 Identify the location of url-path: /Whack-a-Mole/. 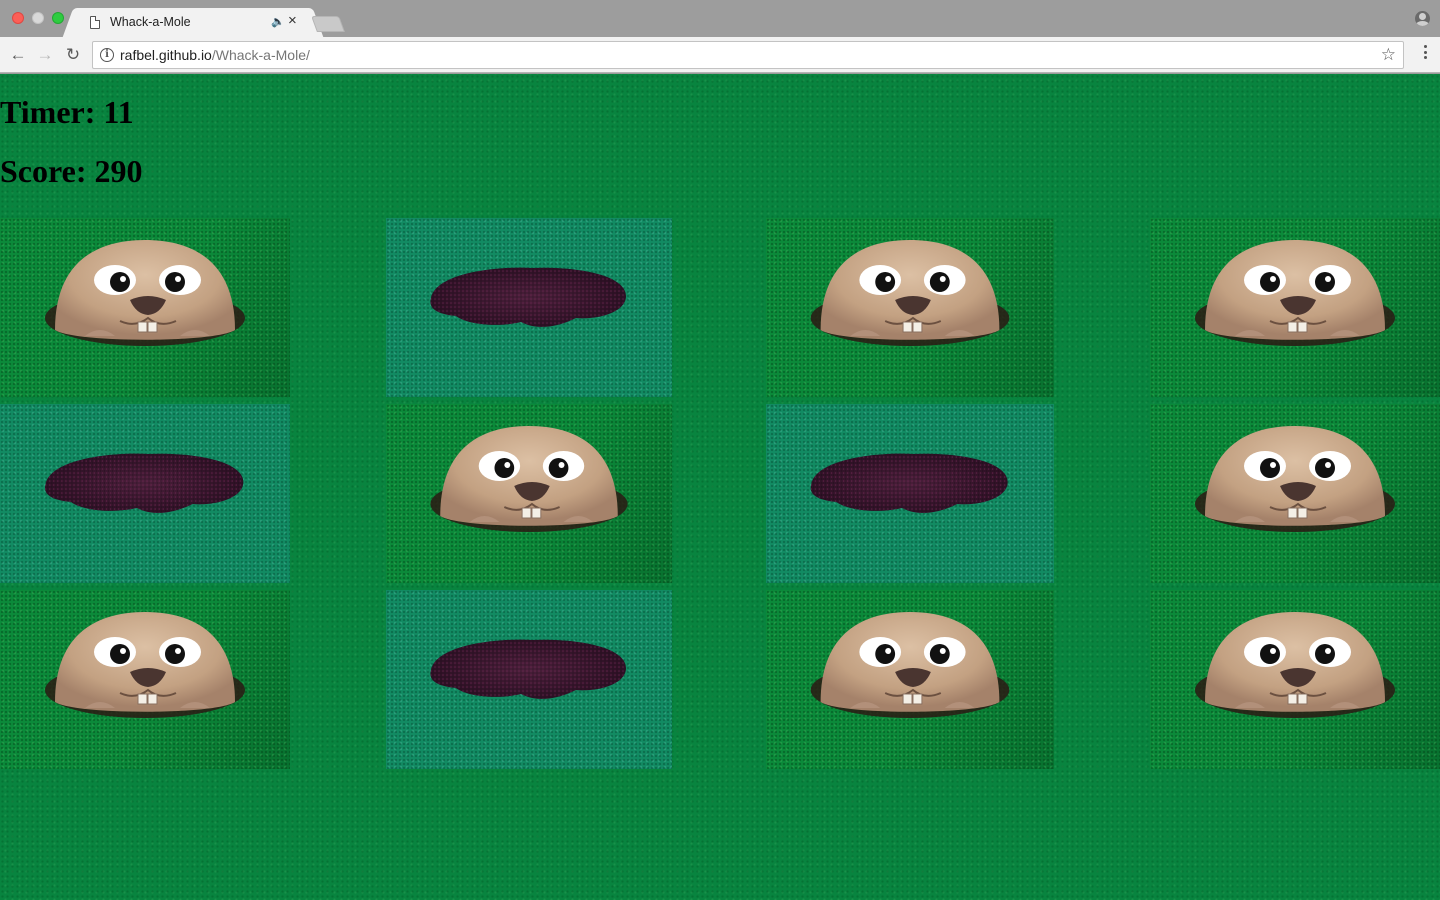
(260, 55).